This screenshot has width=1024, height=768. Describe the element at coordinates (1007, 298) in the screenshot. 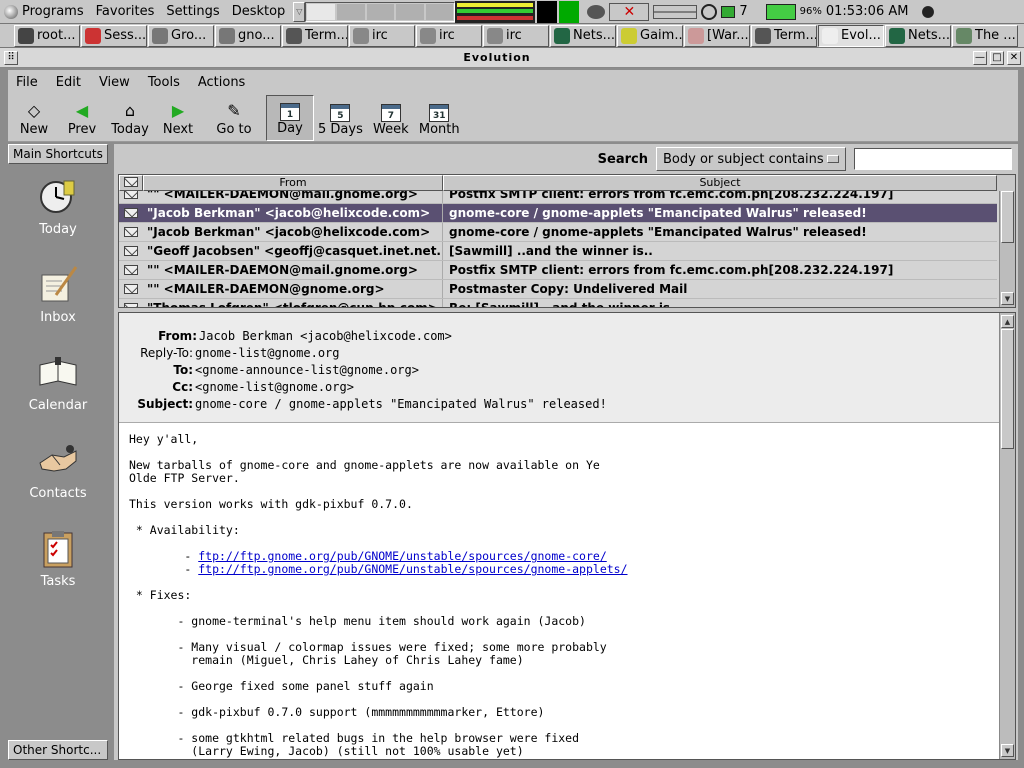

I see `scroll-down-icon: ▼` at that location.